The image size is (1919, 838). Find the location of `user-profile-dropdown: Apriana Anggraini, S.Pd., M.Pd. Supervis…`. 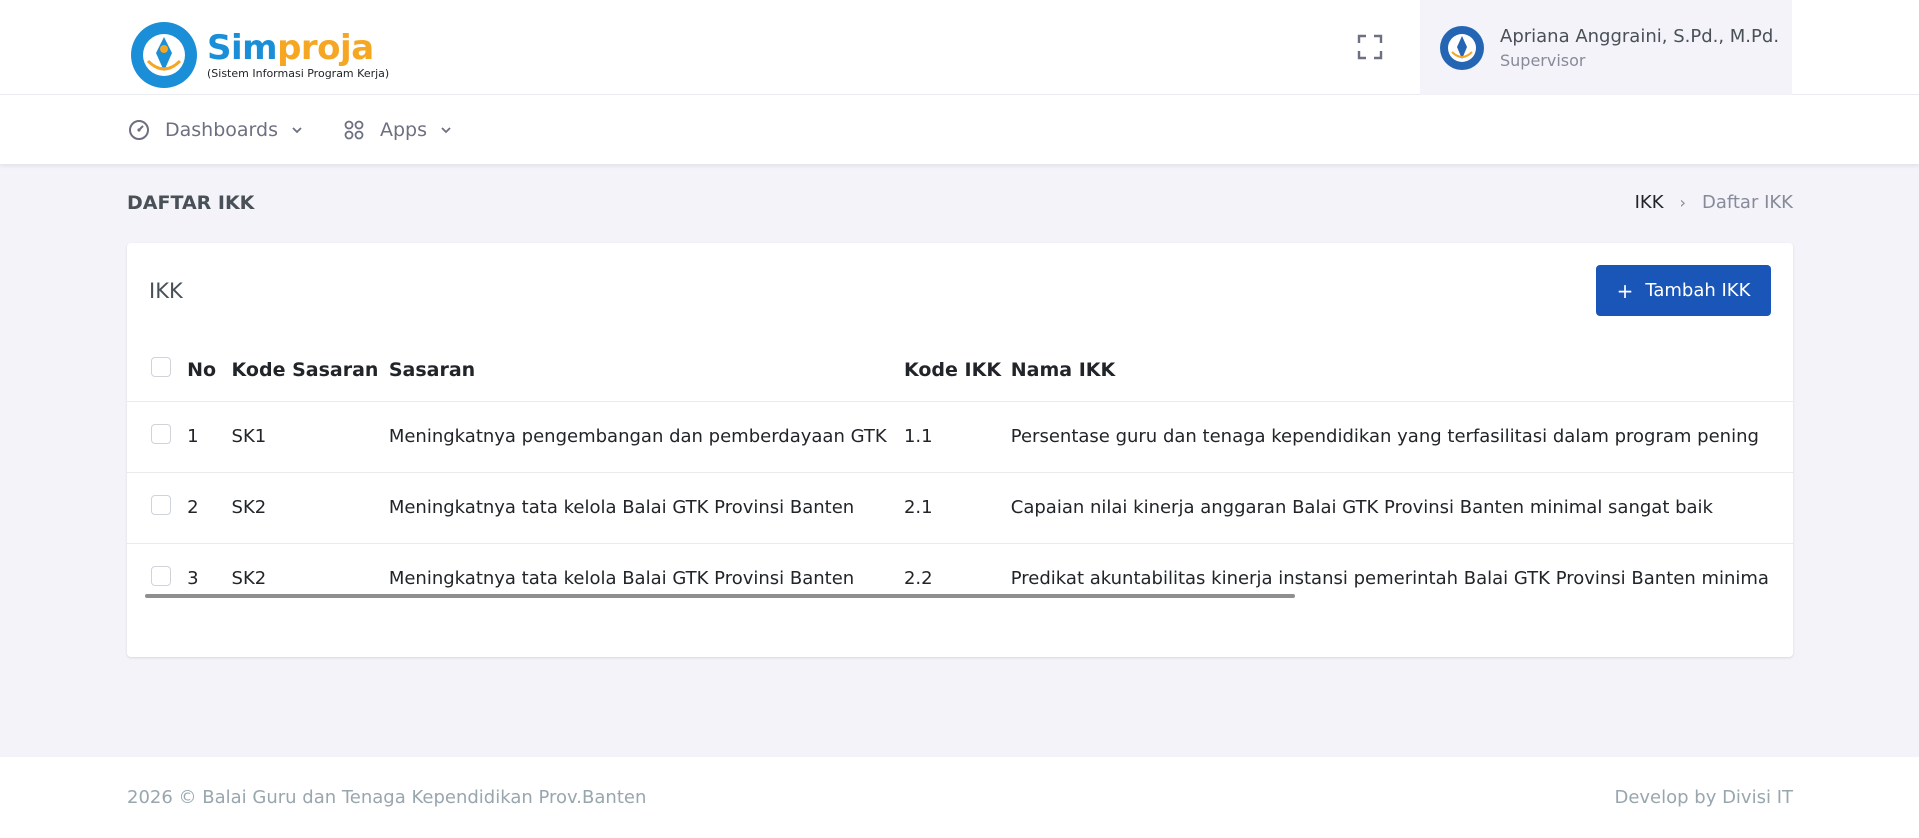

user-profile-dropdown: Apriana Anggraini, S.Pd., M.Pd. Supervis… is located at coordinates (1606, 47).